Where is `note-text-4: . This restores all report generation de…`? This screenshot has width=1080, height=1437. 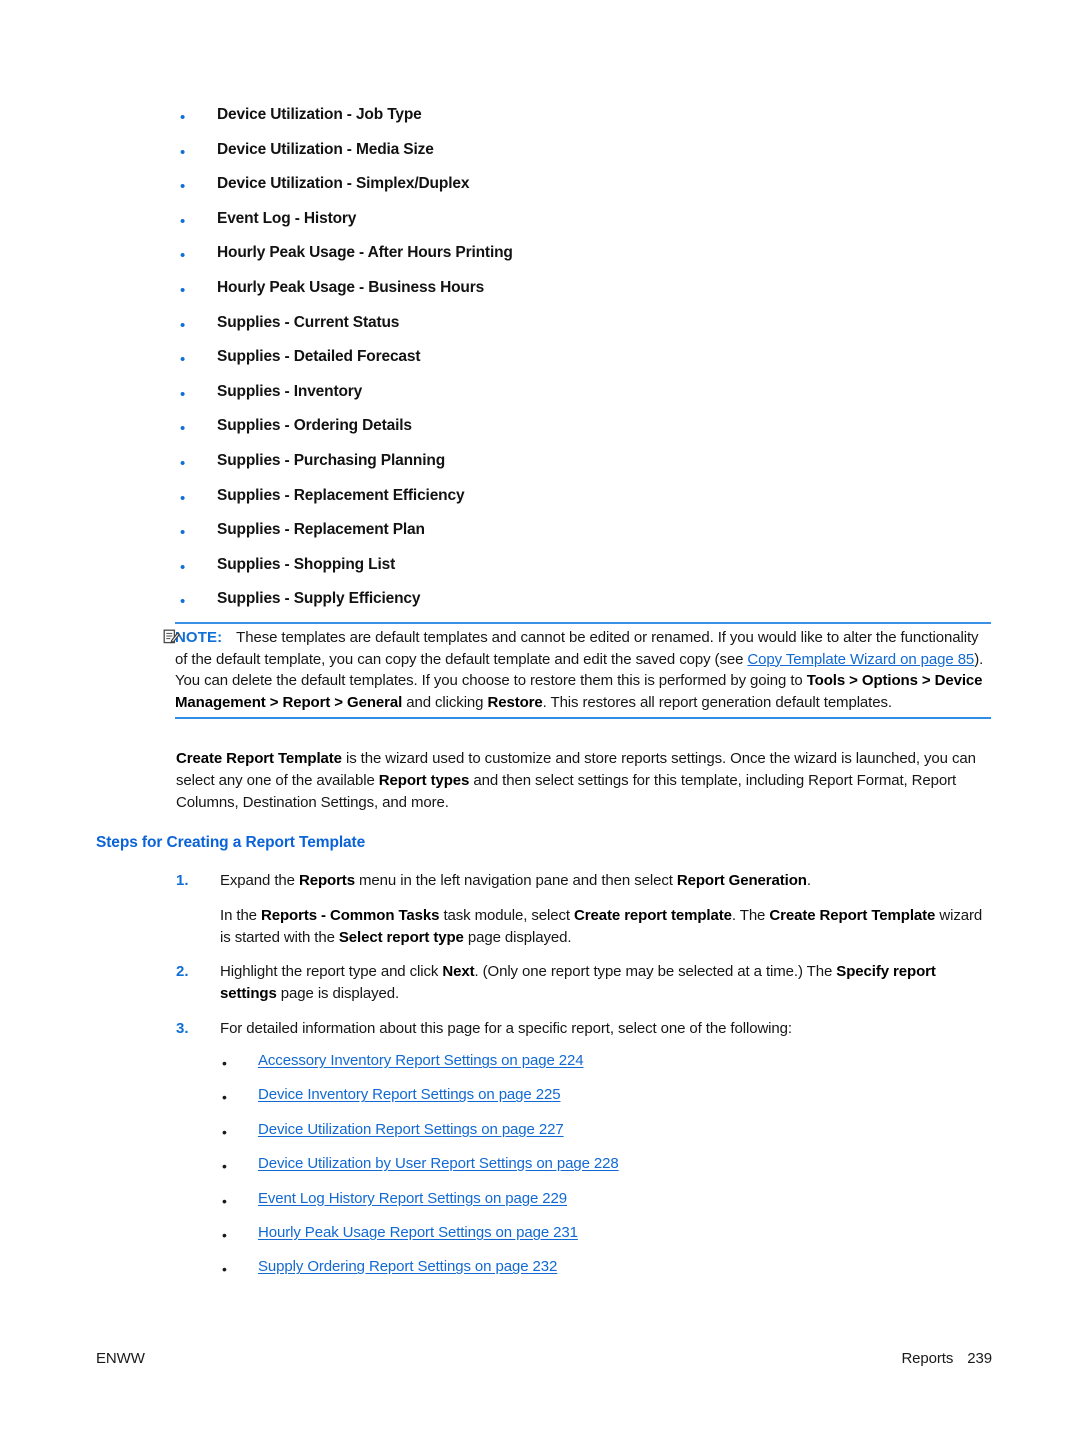 note-text-4: . This restores all report generation de… is located at coordinates (717, 702).